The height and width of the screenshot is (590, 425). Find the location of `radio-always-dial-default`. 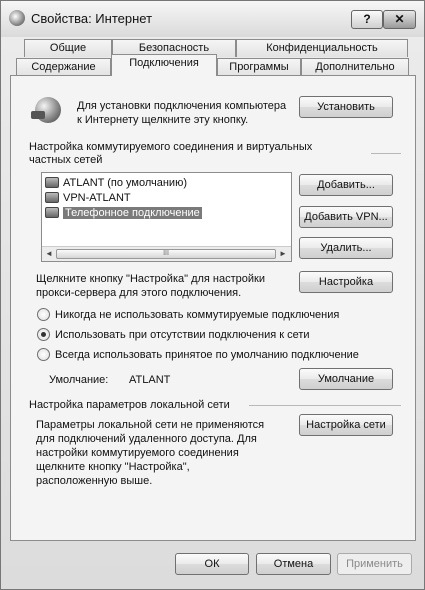

radio-always-dial-default is located at coordinates (43, 354).